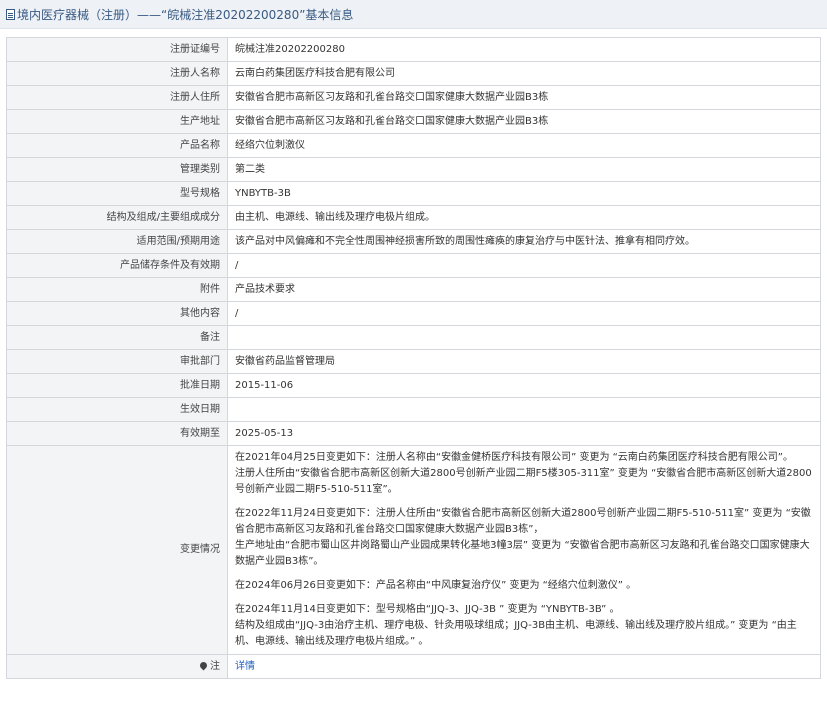 The height and width of the screenshot is (710, 827). What do you see at coordinates (117, 385) in the screenshot?
I see `field-label: 批准日期` at bounding box center [117, 385].